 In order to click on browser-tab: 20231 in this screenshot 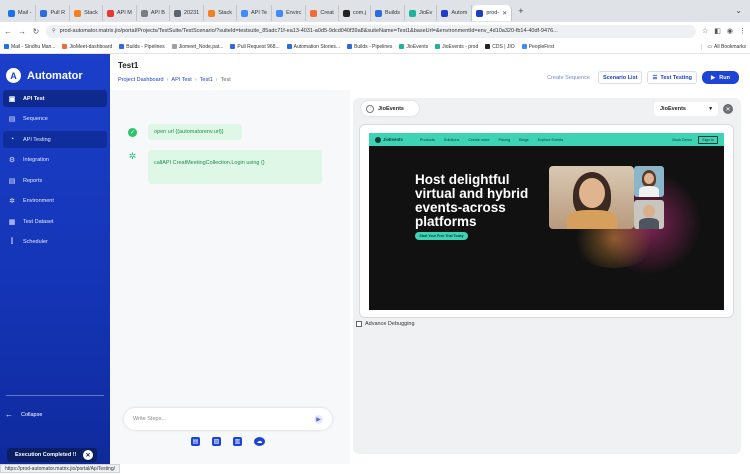, I will do `click(187, 13)`.